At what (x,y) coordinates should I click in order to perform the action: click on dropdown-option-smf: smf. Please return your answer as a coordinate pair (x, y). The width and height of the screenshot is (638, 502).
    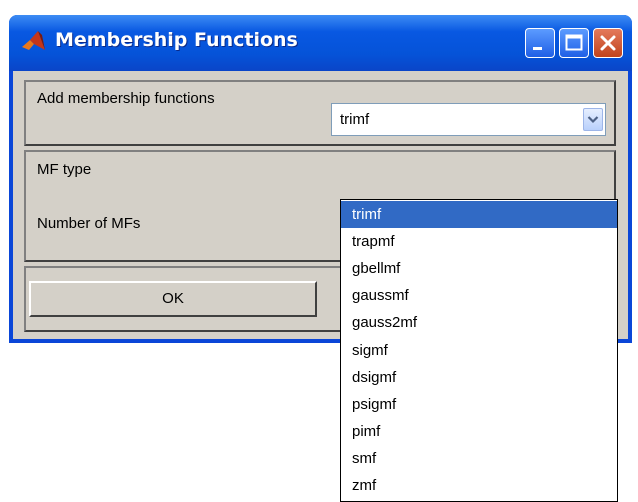
    Looking at the image, I should click on (479, 458).